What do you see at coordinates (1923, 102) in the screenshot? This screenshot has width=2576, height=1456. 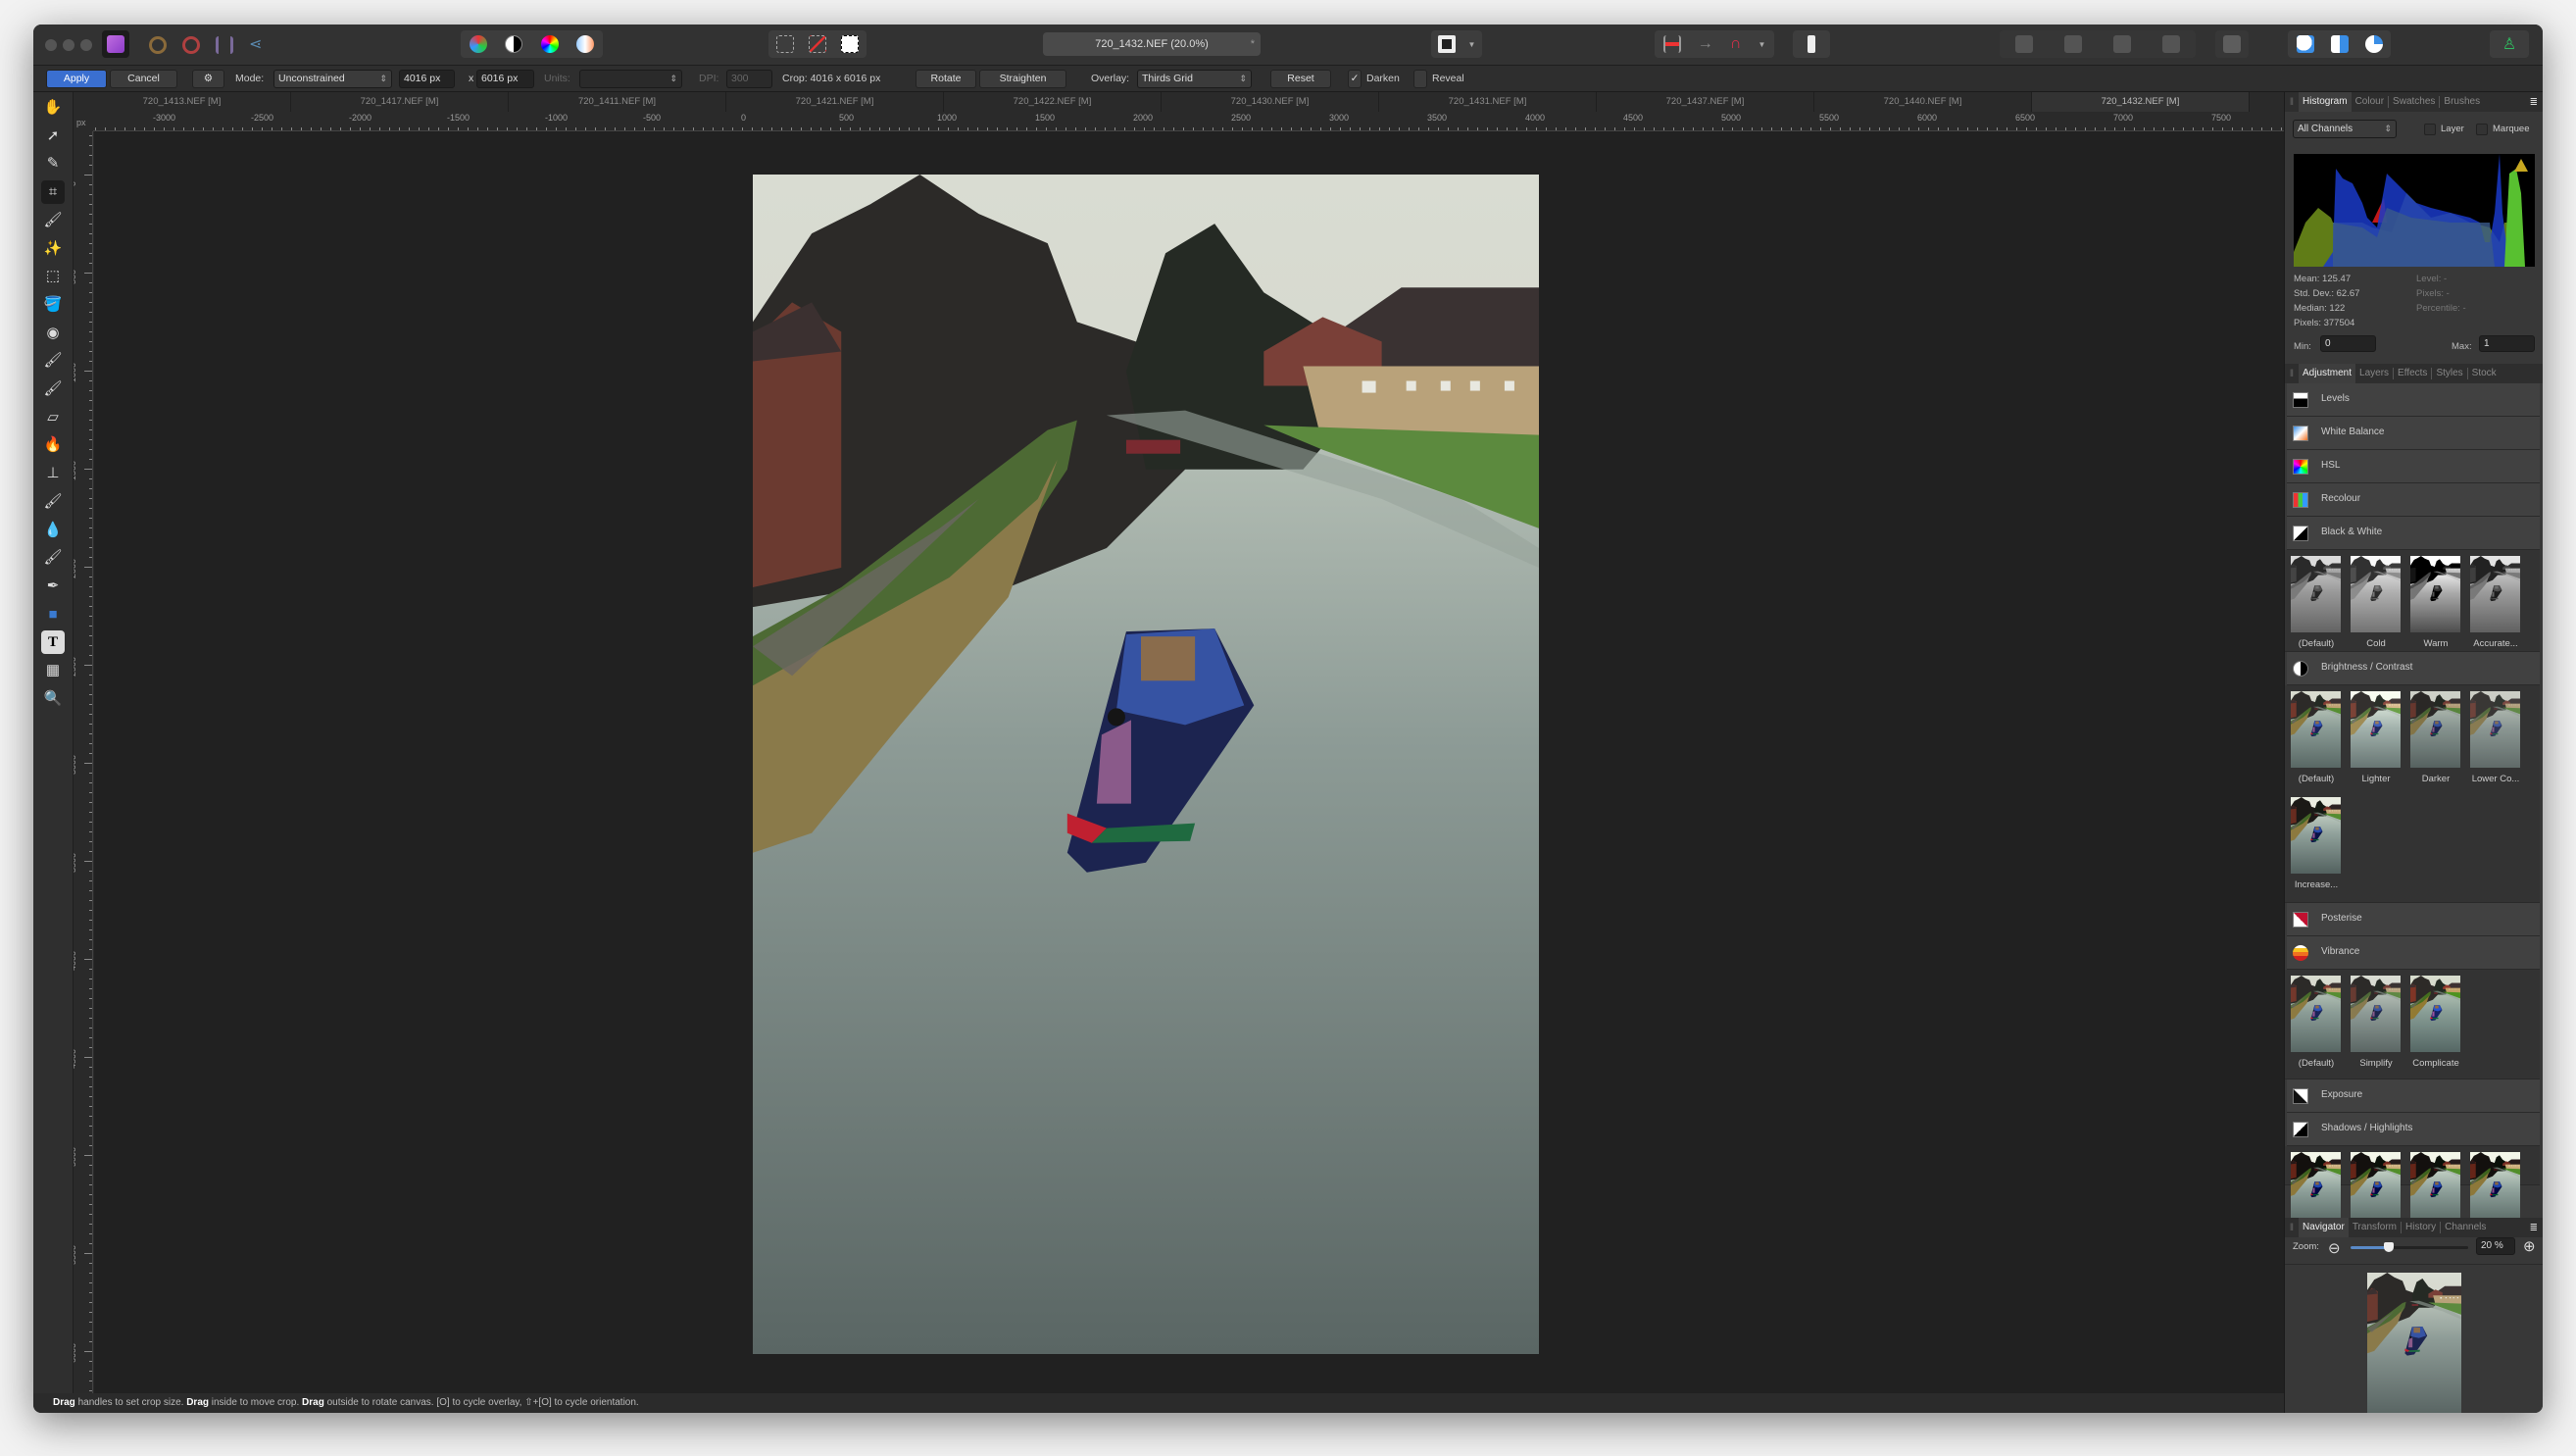 I see `document-tab: 720_1440.NEF [M]` at bounding box center [1923, 102].